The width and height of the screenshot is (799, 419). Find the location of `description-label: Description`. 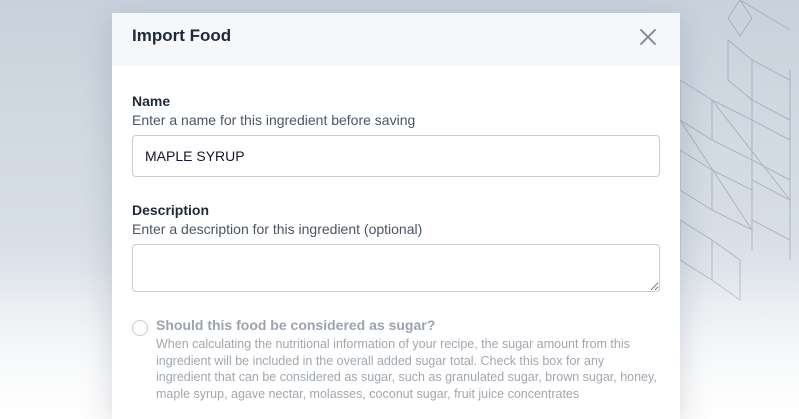

description-label: Description is located at coordinates (171, 210).